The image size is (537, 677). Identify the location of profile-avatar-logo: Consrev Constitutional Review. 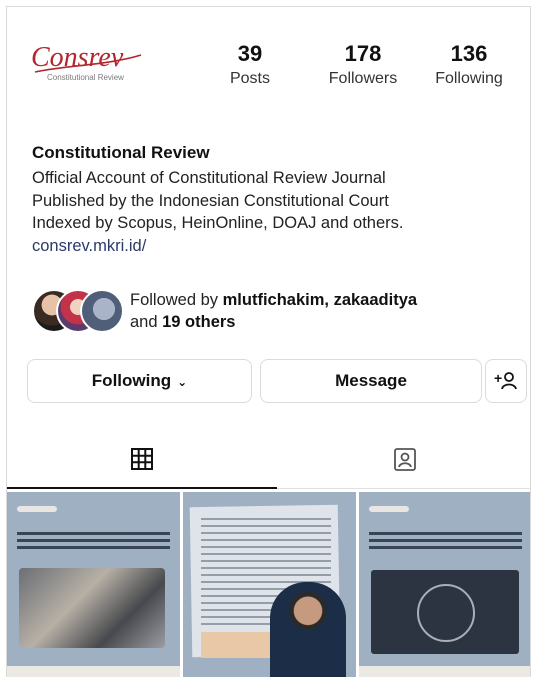
(88, 63).